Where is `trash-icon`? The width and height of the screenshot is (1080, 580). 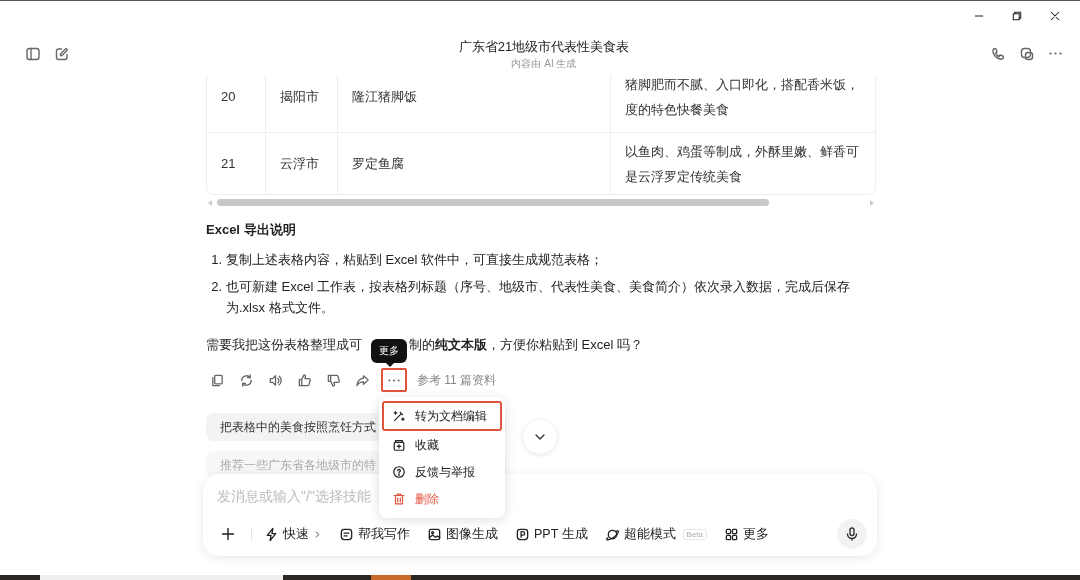
trash-icon is located at coordinates (399, 499).